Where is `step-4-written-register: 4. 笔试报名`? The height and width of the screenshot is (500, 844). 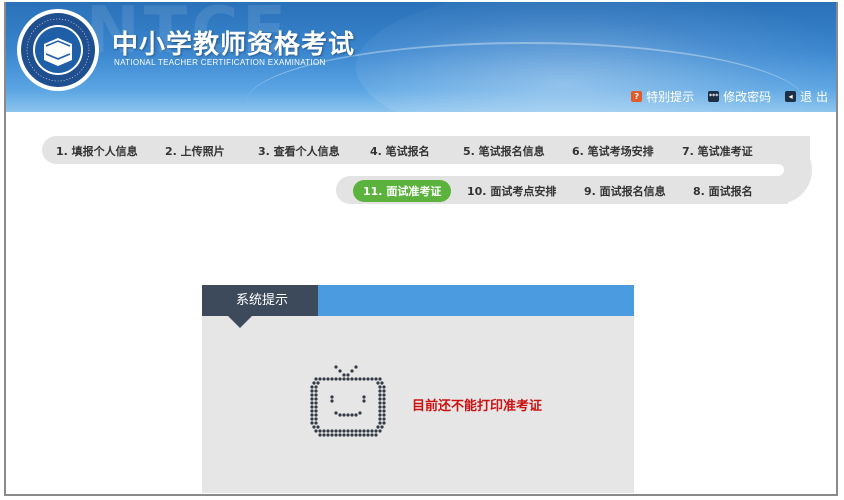
step-4-written-register: 4. 笔试报名 is located at coordinates (400, 151).